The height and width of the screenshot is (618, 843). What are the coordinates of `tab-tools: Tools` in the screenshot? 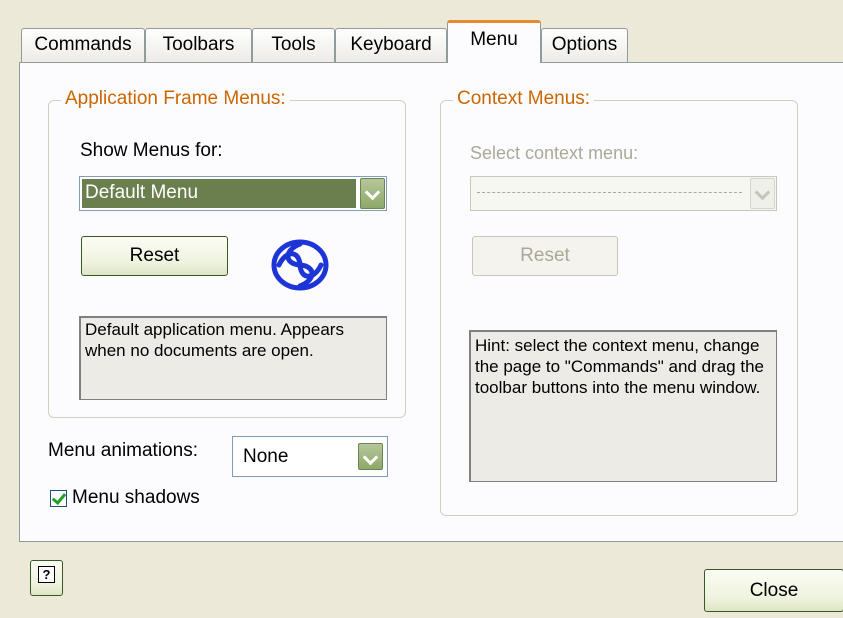 It's located at (293, 45).